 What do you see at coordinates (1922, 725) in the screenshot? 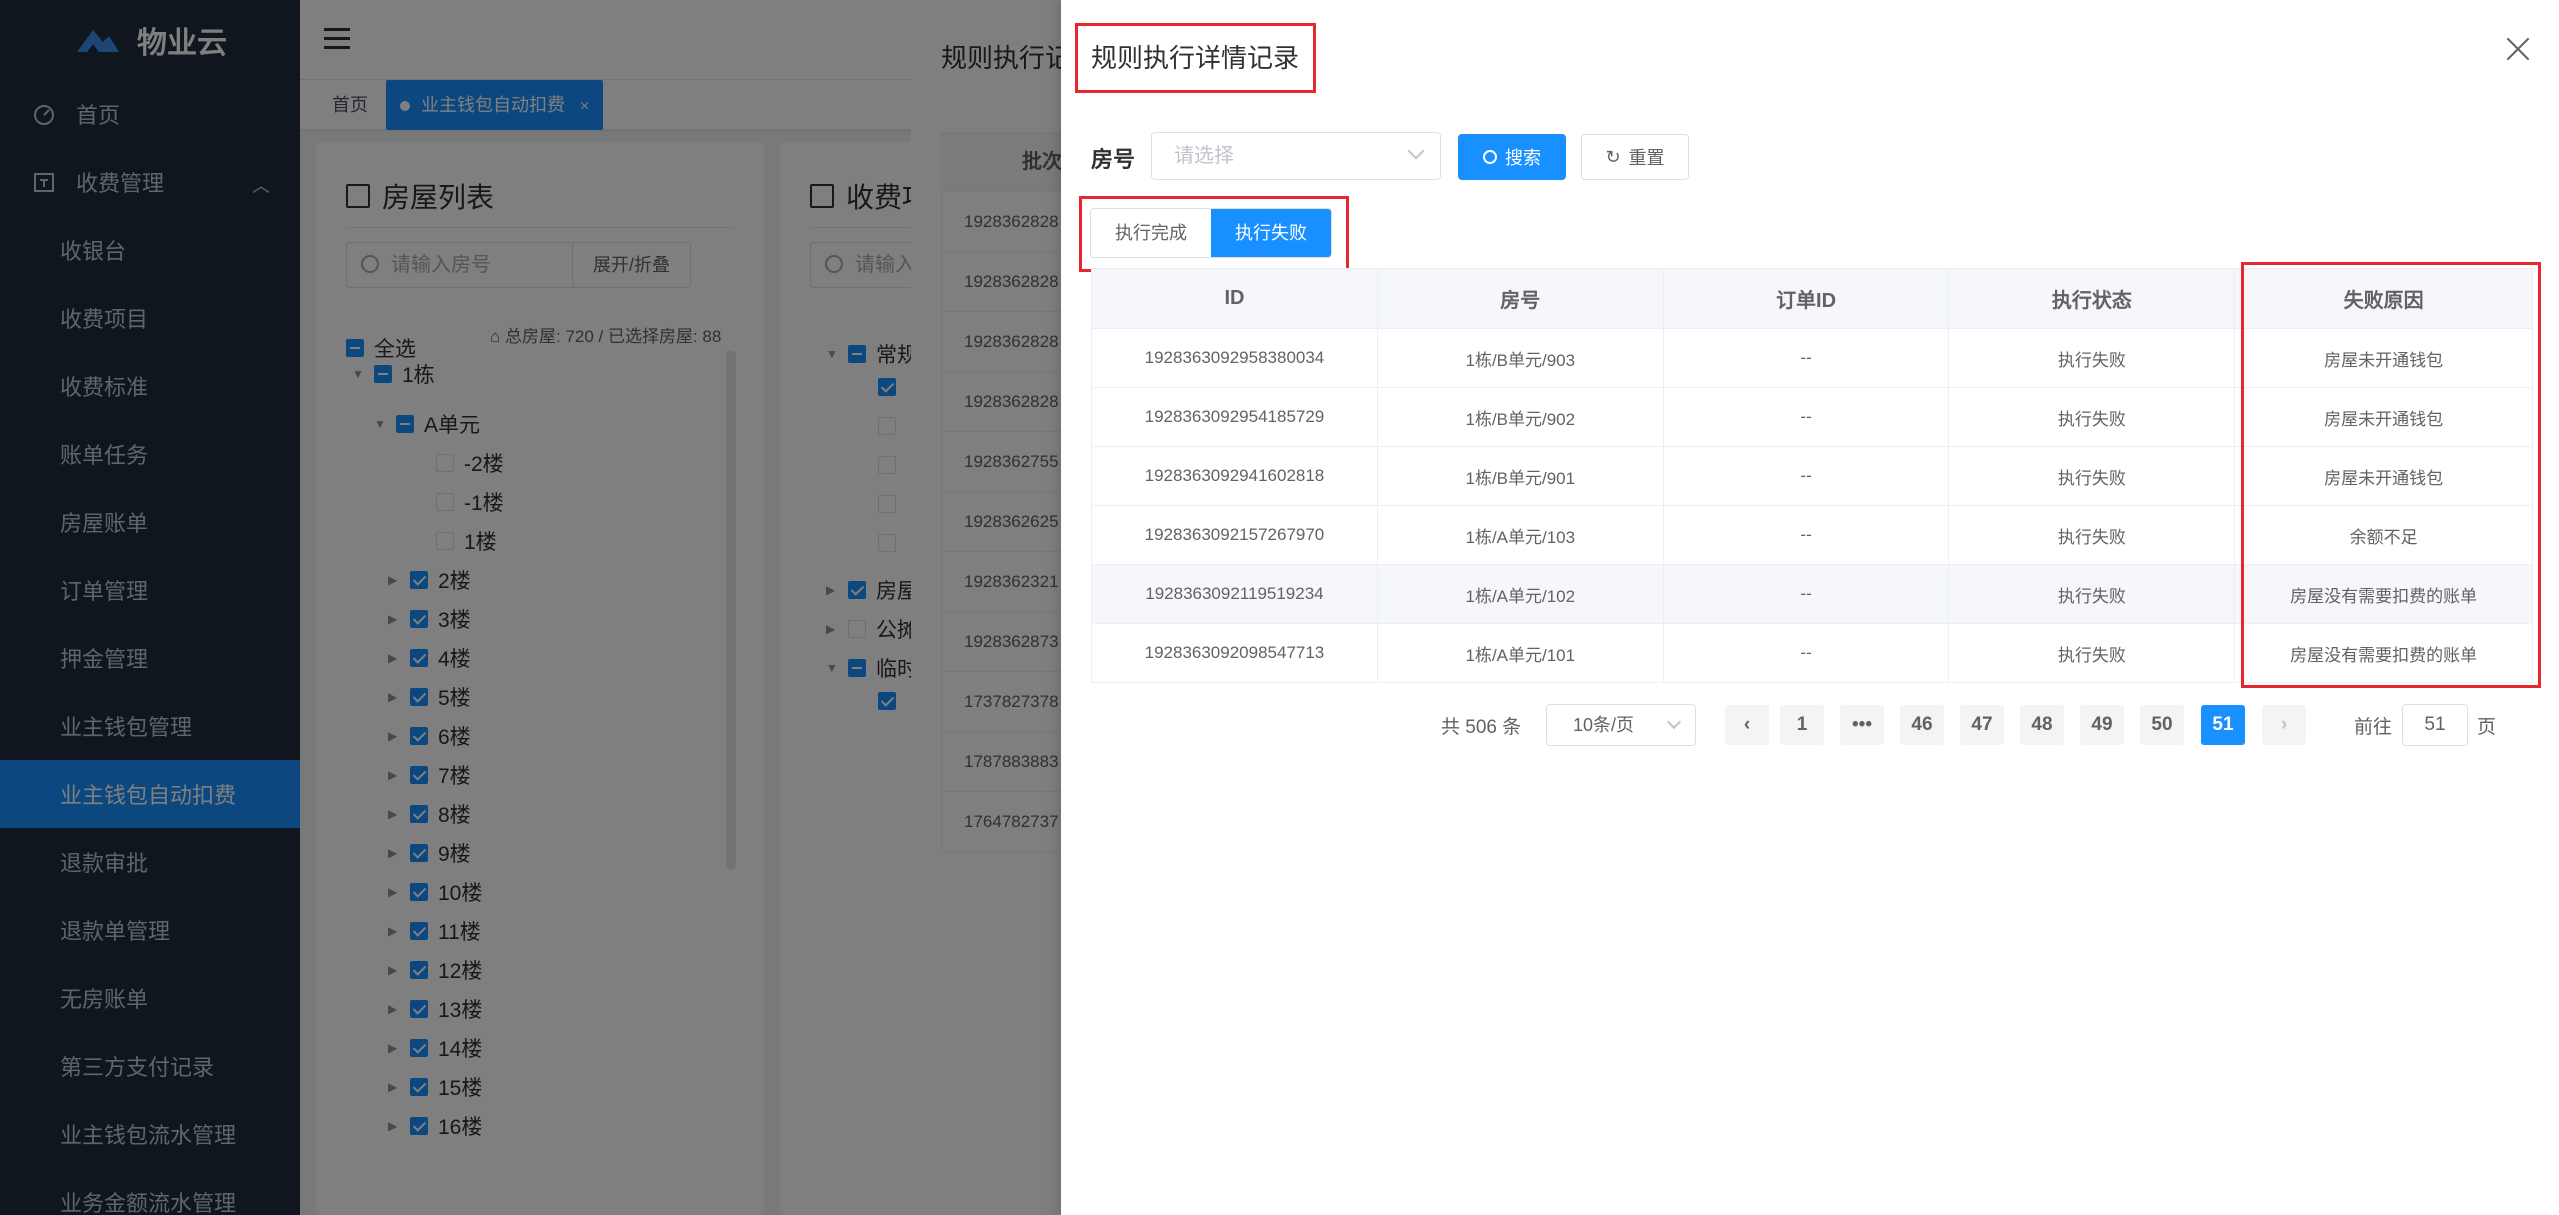
I see `page-button: 46` at bounding box center [1922, 725].